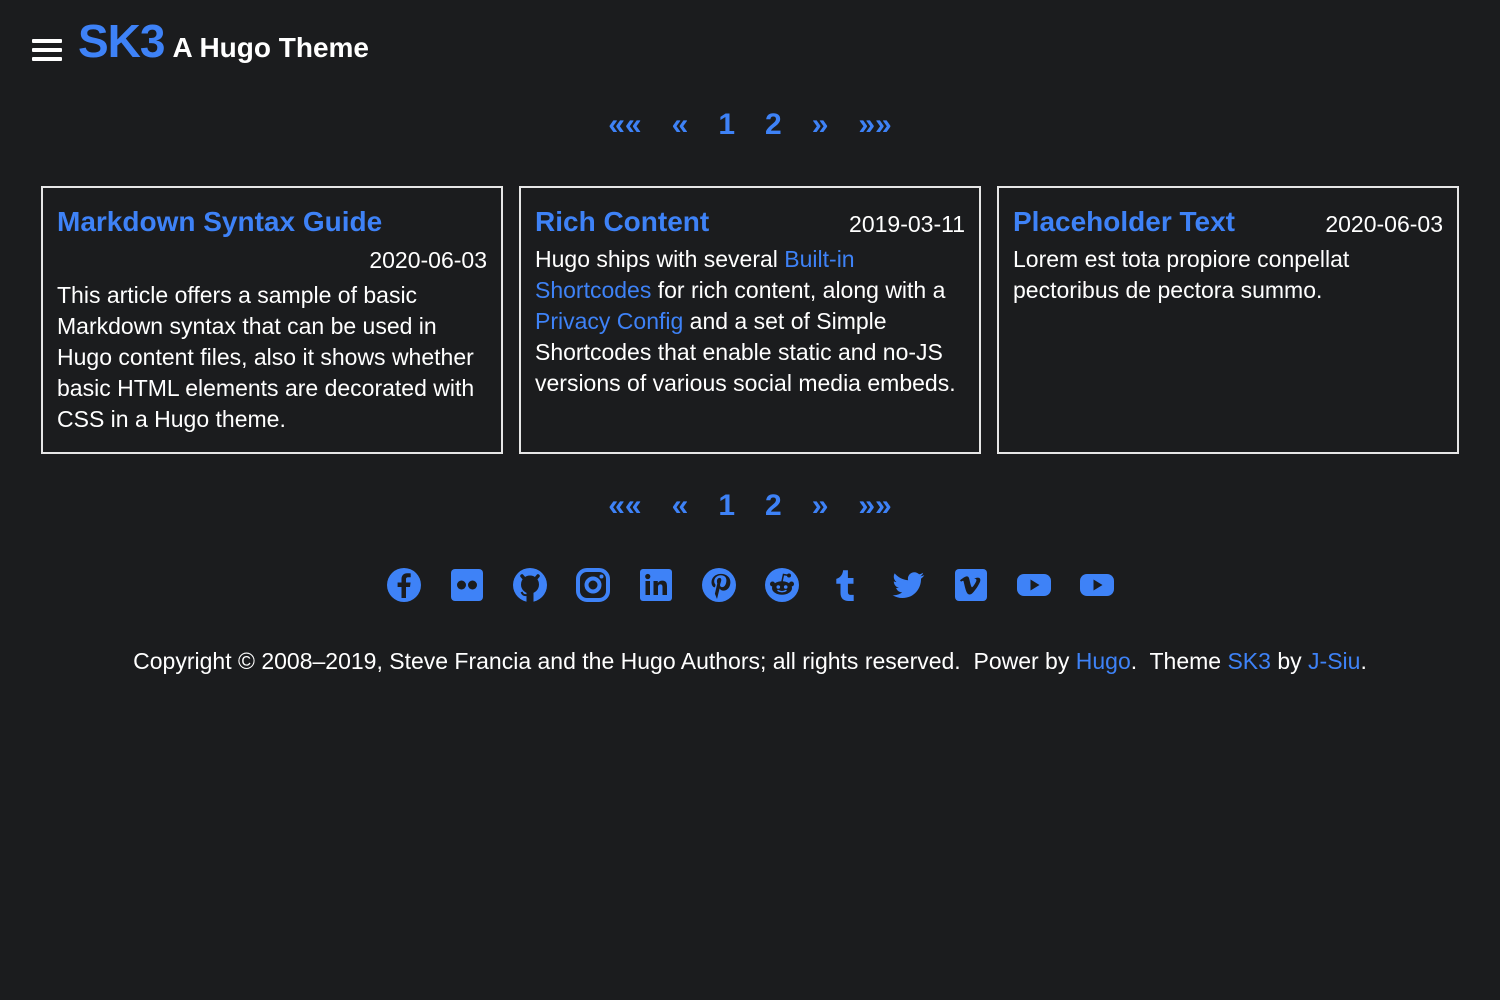  Describe the element at coordinates (121, 41) in the screenshot. I see `site-logo-link: SK3` at that location.